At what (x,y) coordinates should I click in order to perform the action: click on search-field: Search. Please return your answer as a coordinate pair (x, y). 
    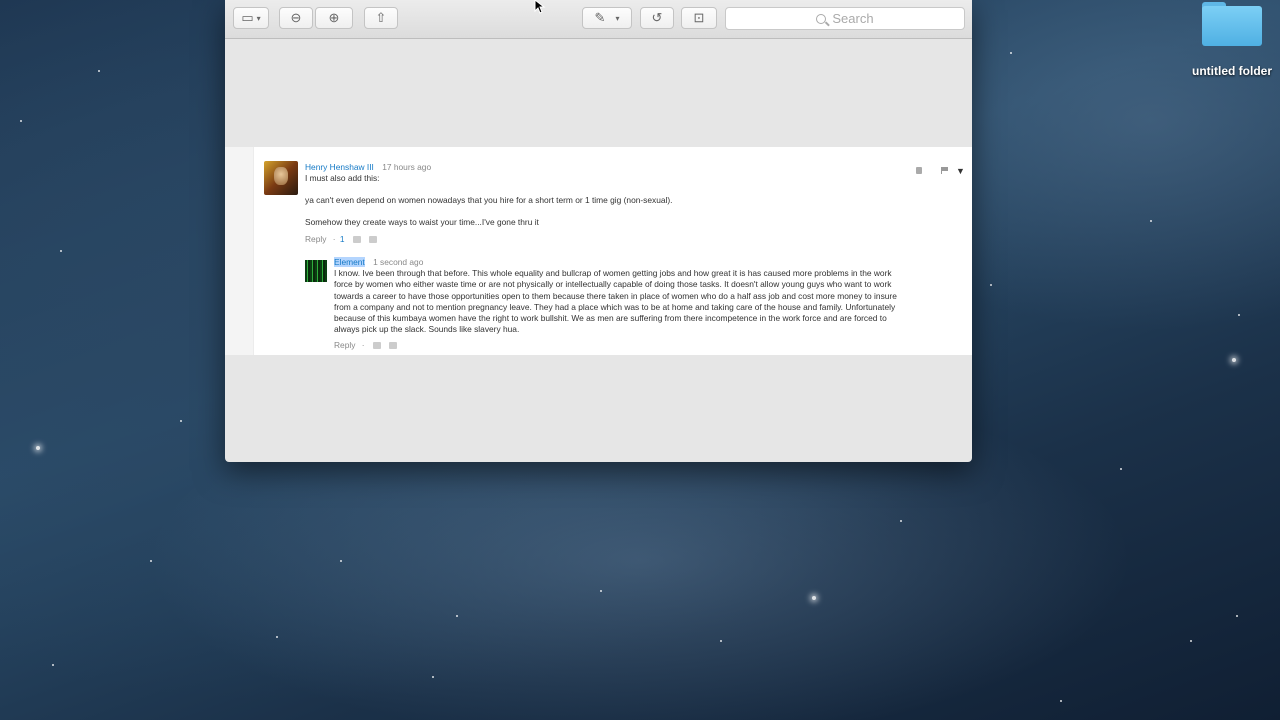
    Looking at the image, I should click on (845, 18).